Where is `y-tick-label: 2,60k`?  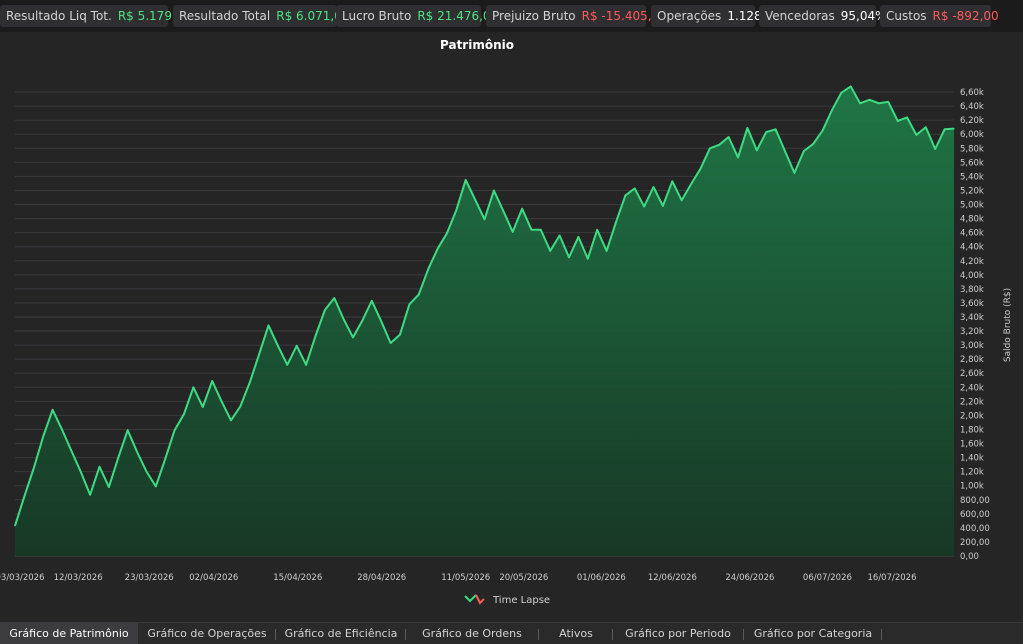
y-tick-label: 2,60k is located at coordinates (972, 374).